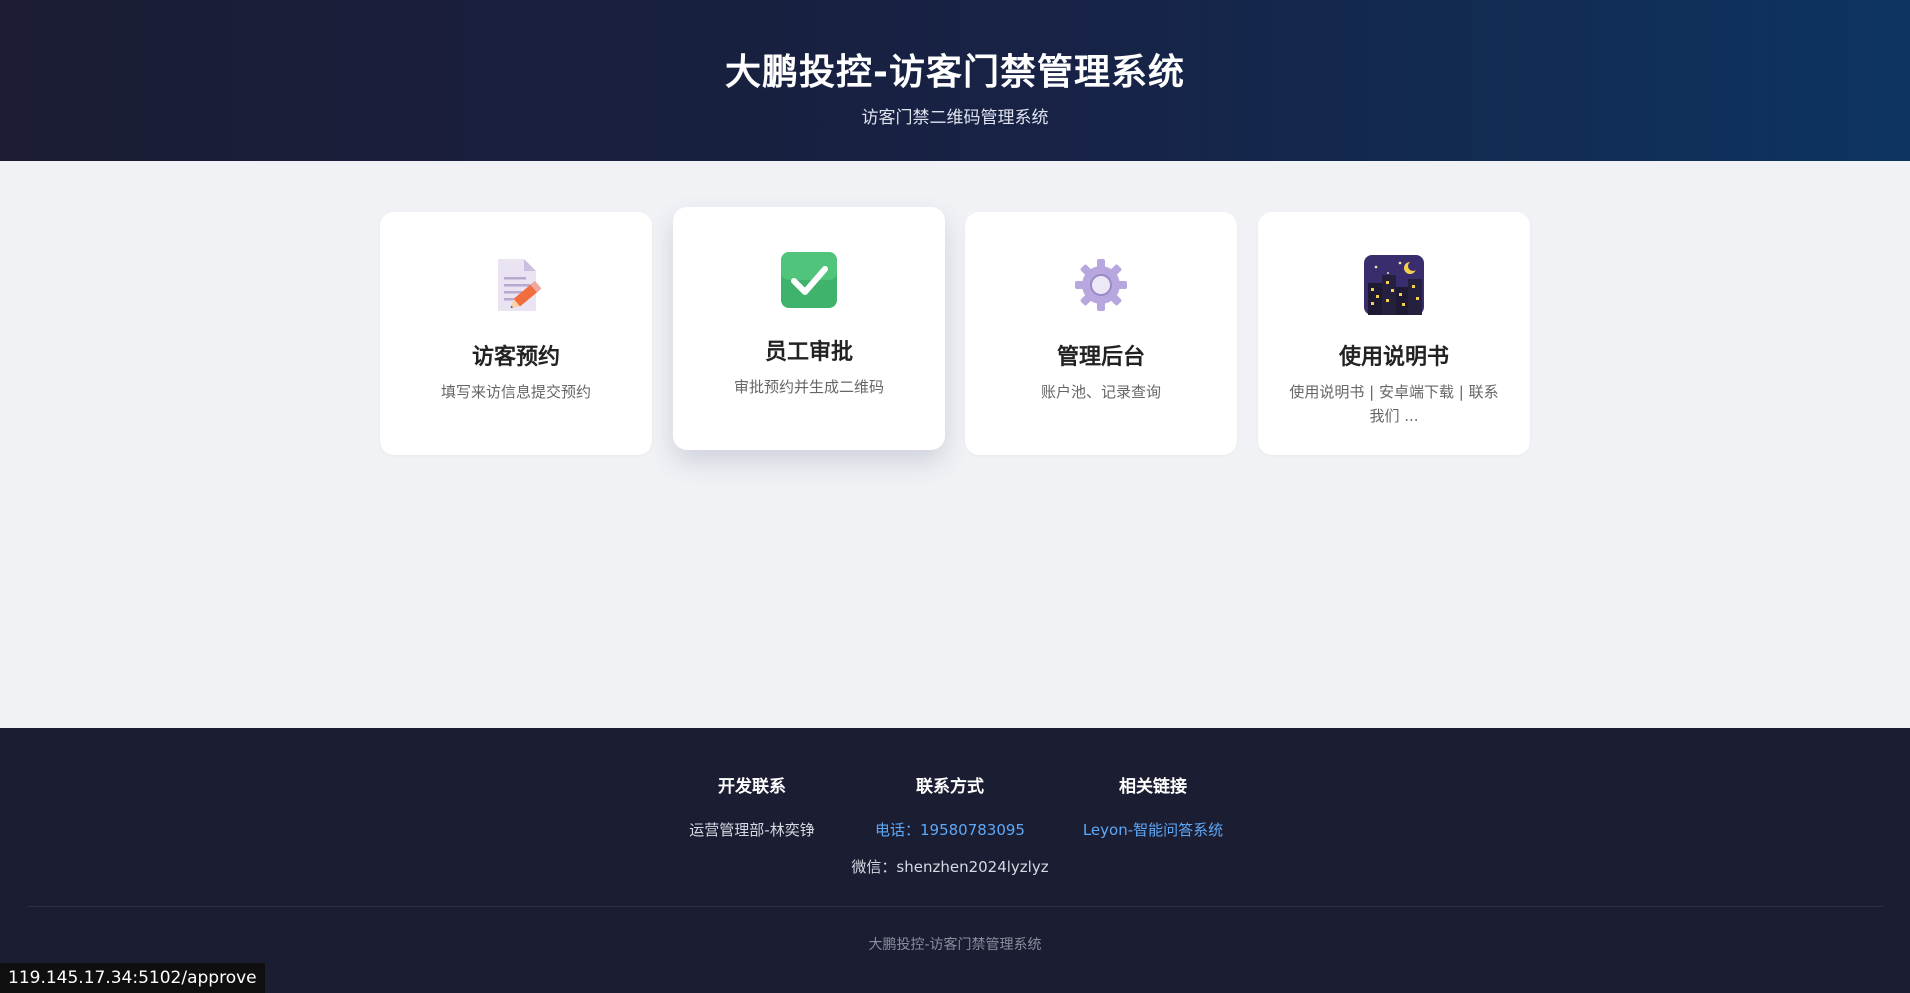 The image size is (1910, 993). Describe the element at coordinates (950, 829) in the screenshot. I see `phone-link: 电话：19580783095` at that location.